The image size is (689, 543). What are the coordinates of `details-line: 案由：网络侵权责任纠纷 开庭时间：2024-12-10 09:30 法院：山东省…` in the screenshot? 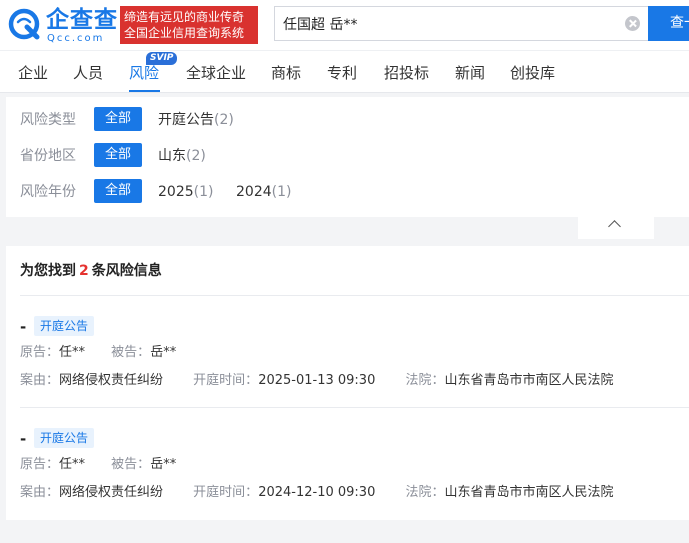 It's located at (317, 493).